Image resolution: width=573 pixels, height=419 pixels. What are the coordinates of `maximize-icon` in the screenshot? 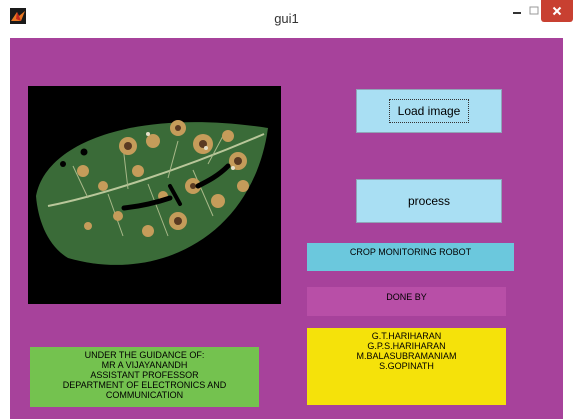 It's located at (534, 10).